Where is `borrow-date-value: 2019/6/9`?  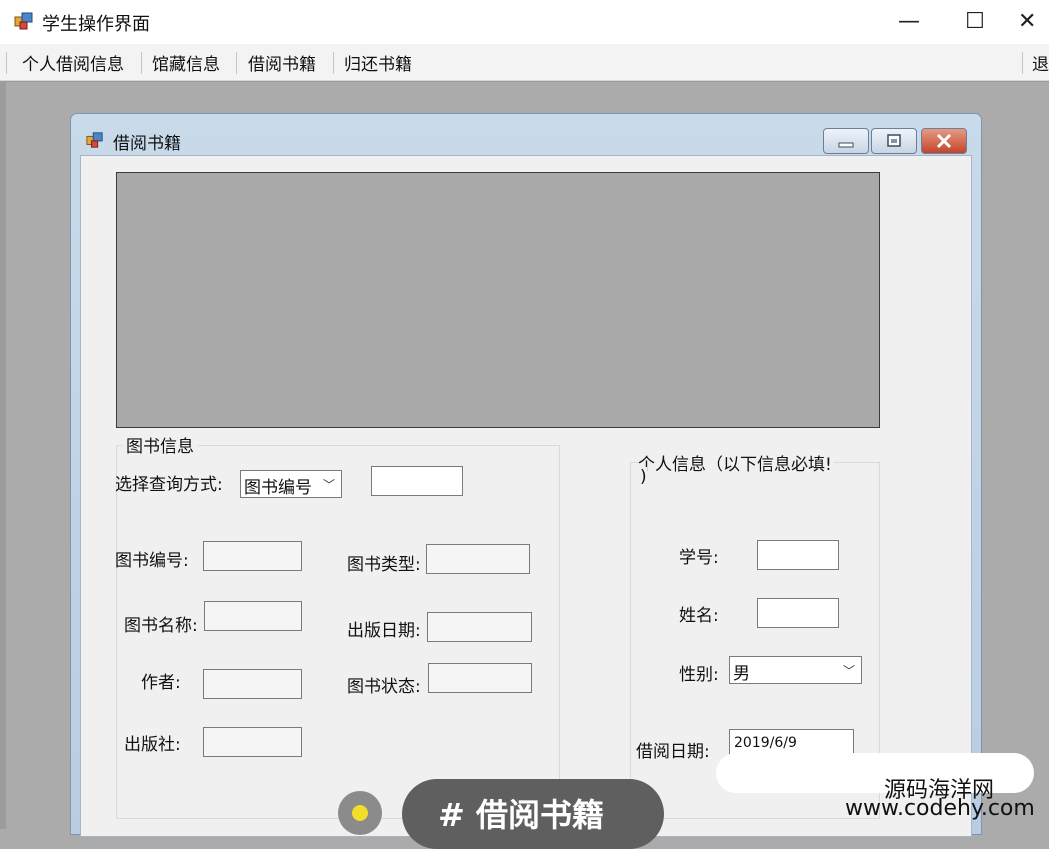 borrow-date-value: 2019/6/9 is located at coordinates (765, 743).